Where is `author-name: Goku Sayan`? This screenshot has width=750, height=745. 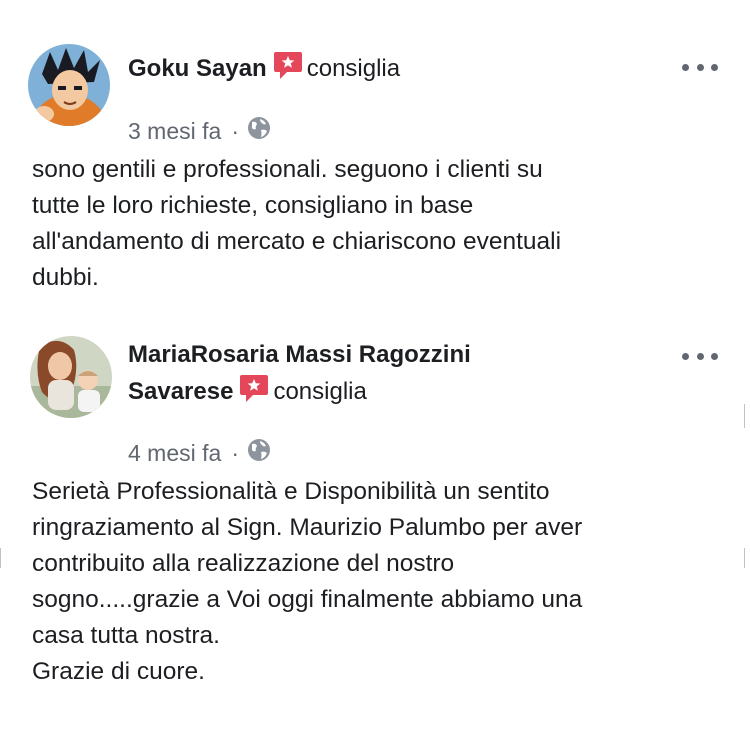 author-name: Goku Sayan is located at coordinates (197, 68).